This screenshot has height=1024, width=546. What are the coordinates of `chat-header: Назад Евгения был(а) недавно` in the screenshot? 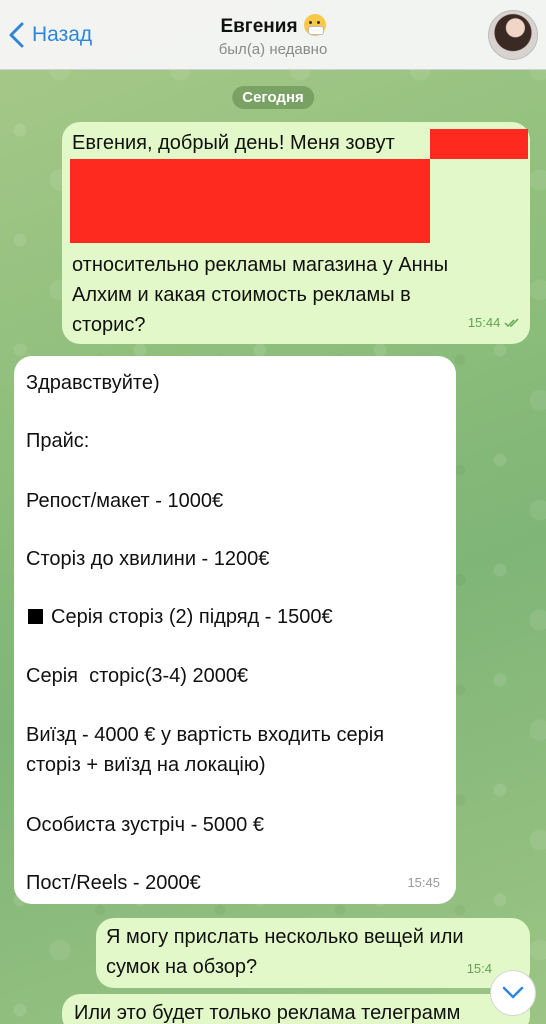 It's located at (273, 35).